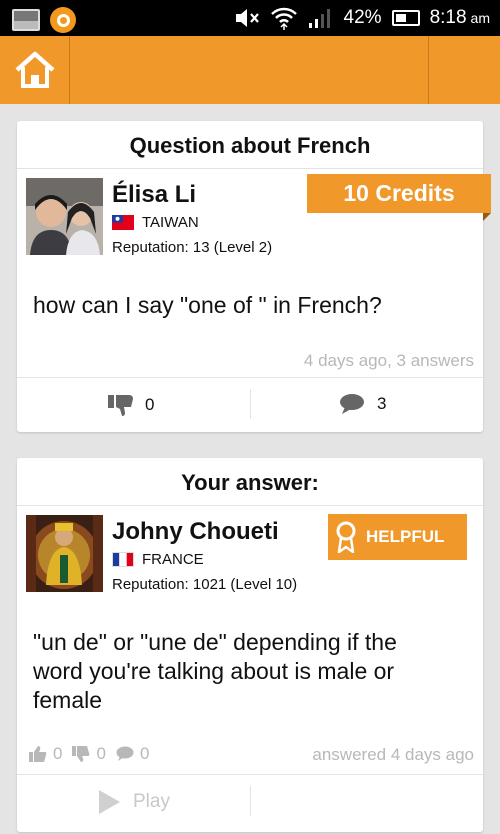  What do you see at coordinates (151, 801) in the screenshot?
I see `play-label: Play` at bounding box center [151, 801].